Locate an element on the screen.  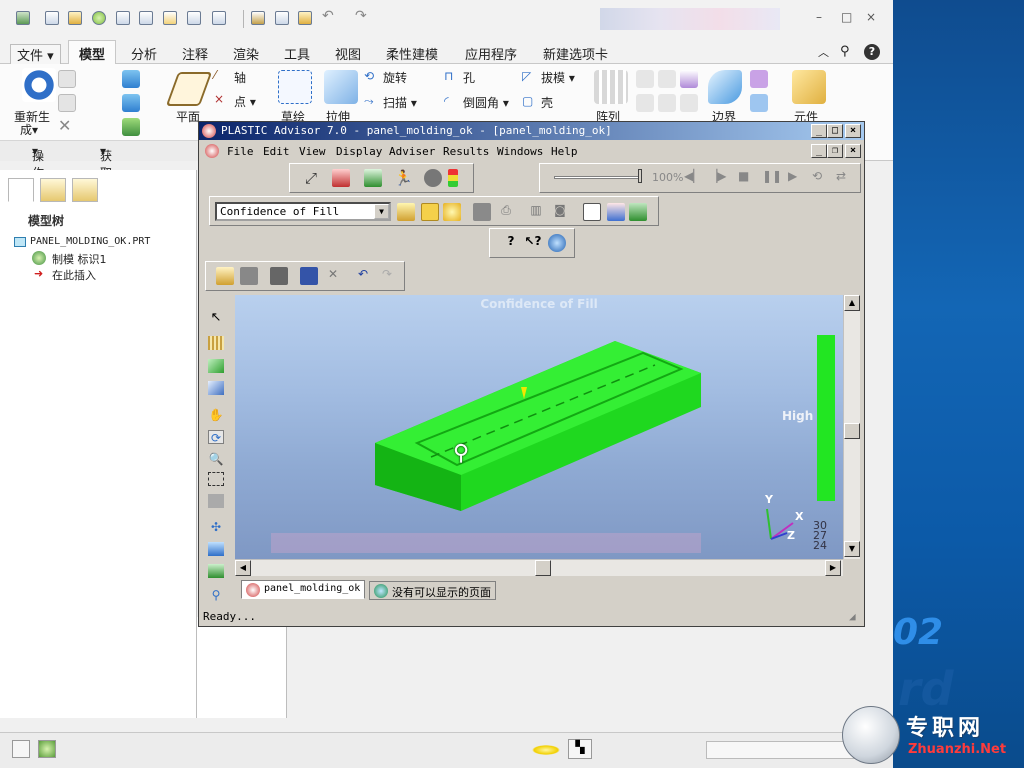
context-help-icon: ↖? is located at coordinates (533, 243).